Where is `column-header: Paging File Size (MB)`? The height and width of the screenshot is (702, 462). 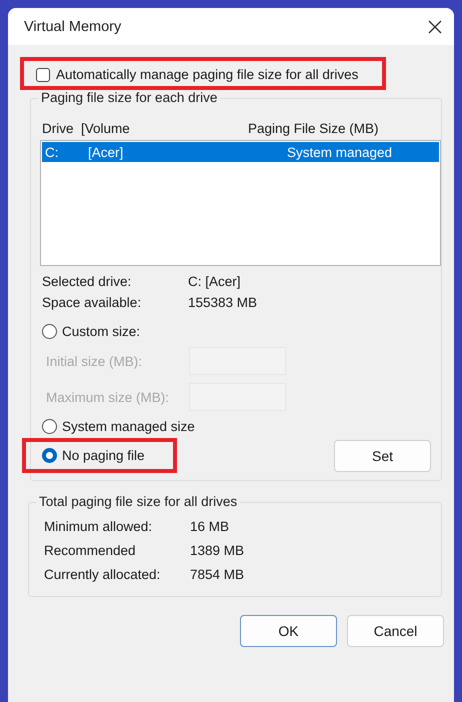 column-header: Paging File Size (MB) is located at coordinates (314, 128).